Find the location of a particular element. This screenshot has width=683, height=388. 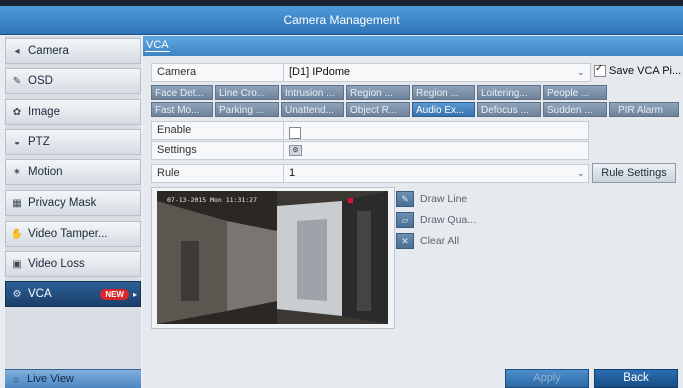

clear-all-label: Clear All is located at coordinates (440, 241).